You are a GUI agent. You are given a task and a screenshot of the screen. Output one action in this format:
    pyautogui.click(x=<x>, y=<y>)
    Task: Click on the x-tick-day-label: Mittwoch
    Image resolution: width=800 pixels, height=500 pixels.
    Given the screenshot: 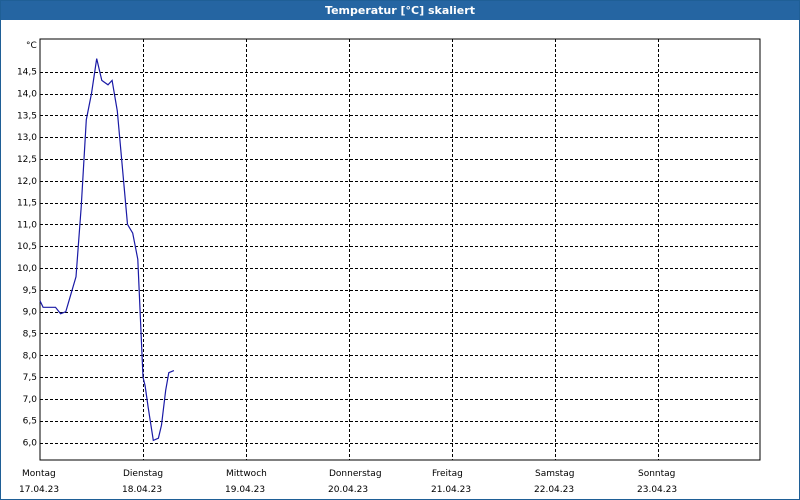 What is the action you would take?
    pyautogui.click(x=246, y=474)
    